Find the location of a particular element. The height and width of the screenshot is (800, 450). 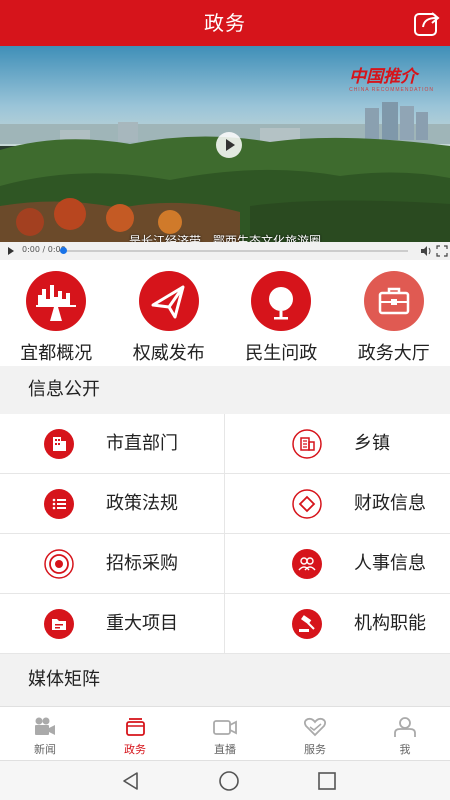

layers-icon is located at coordinates (135, 727).